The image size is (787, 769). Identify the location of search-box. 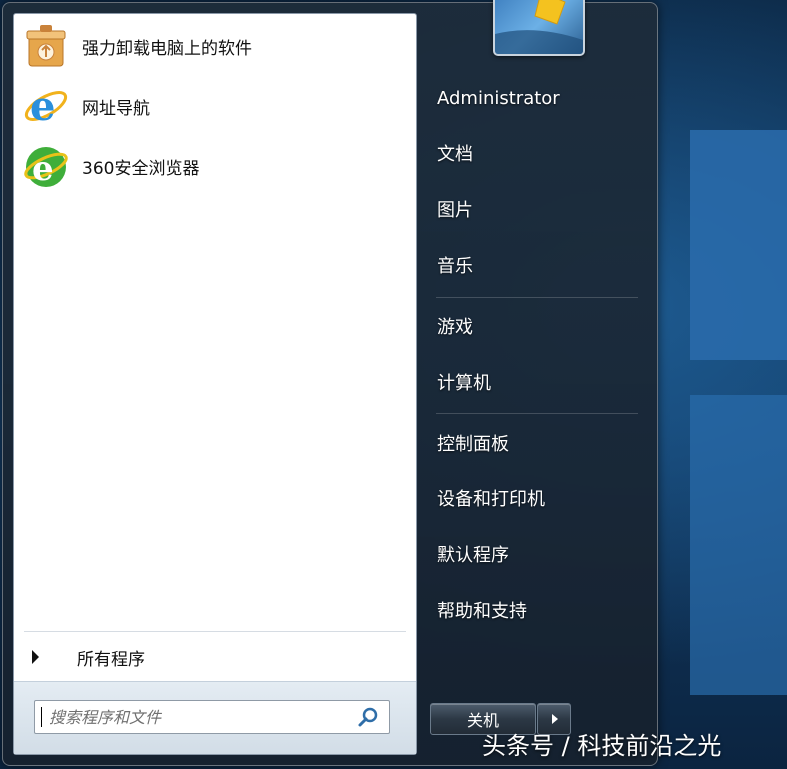
(212, 717).